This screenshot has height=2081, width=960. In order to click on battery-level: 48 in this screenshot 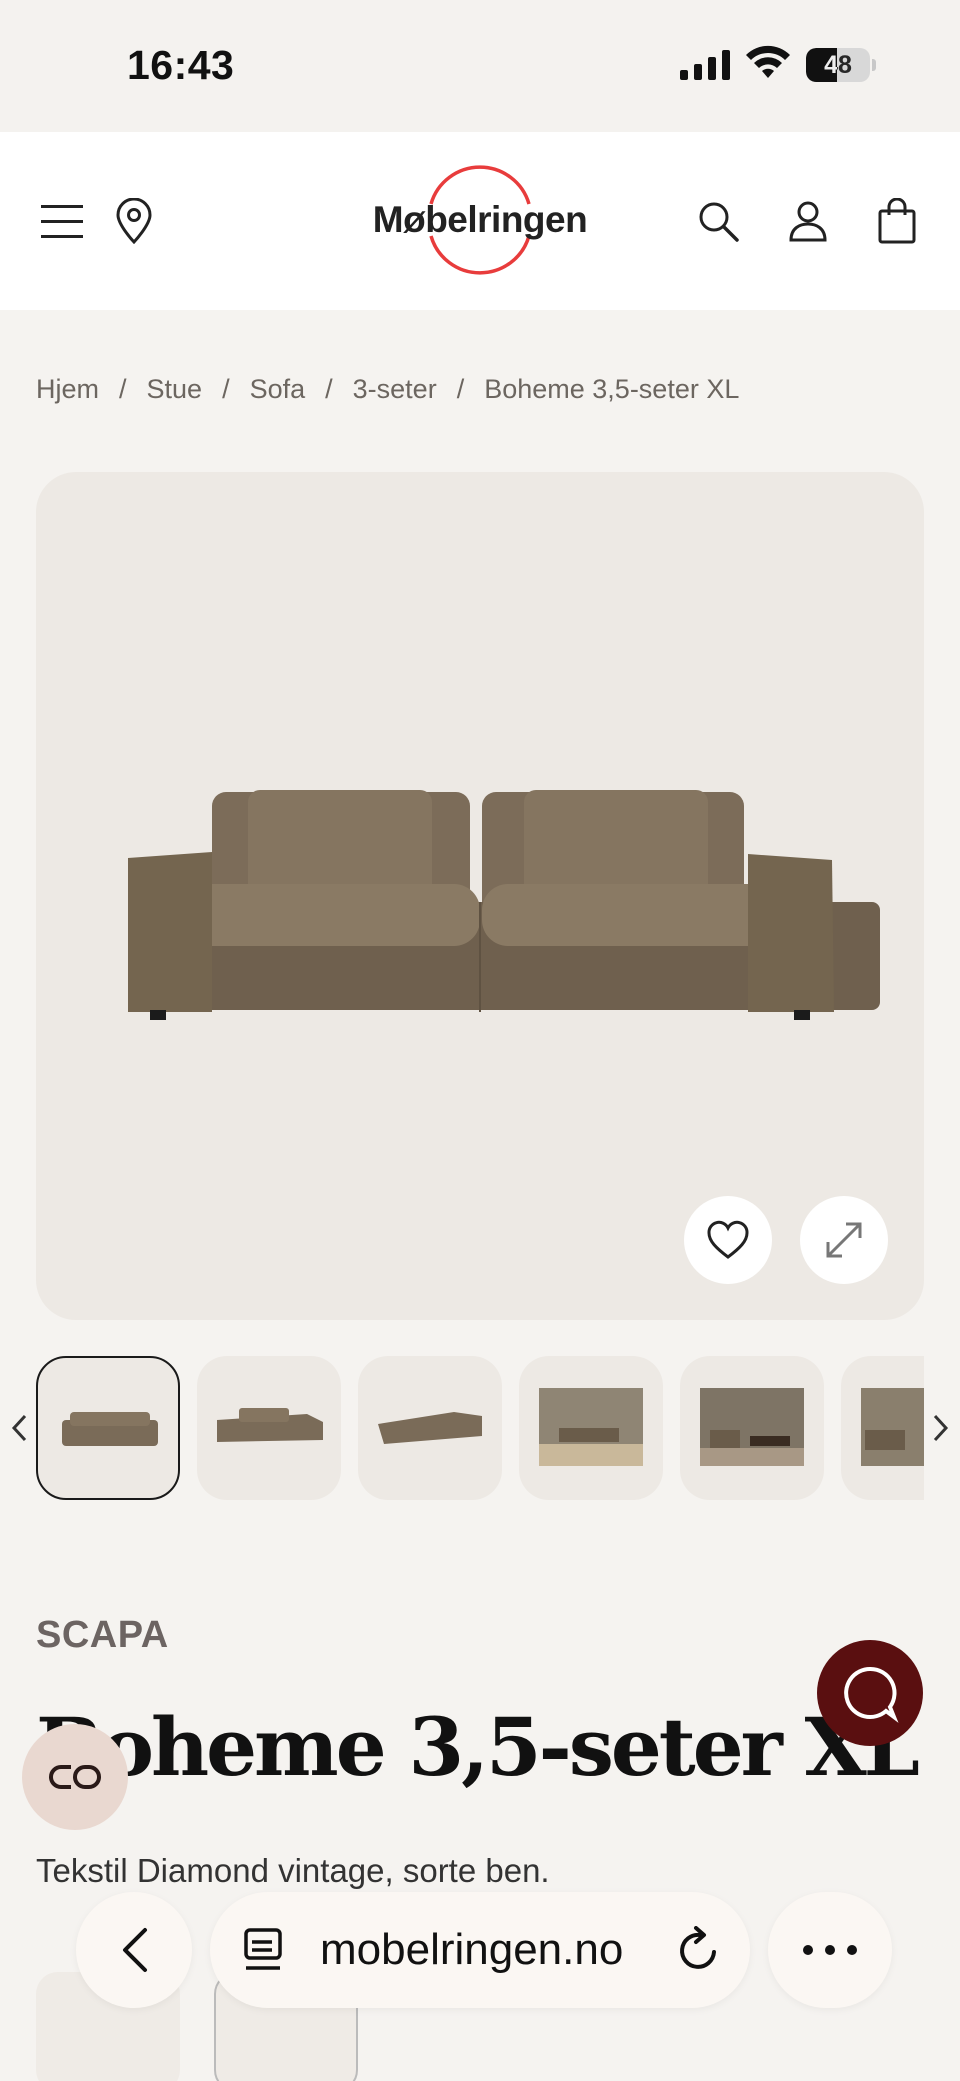, I will do `click(838, 65)`.